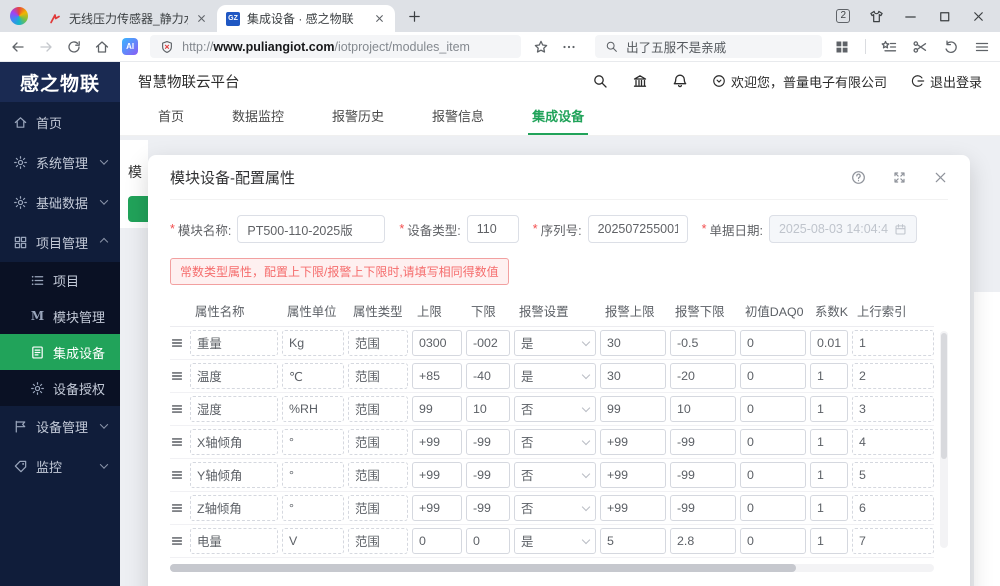  What do you see at coordinates (893, 541) in the screenshot?
I see `uplink-index-input: 7` at bounding box center [893, 541].